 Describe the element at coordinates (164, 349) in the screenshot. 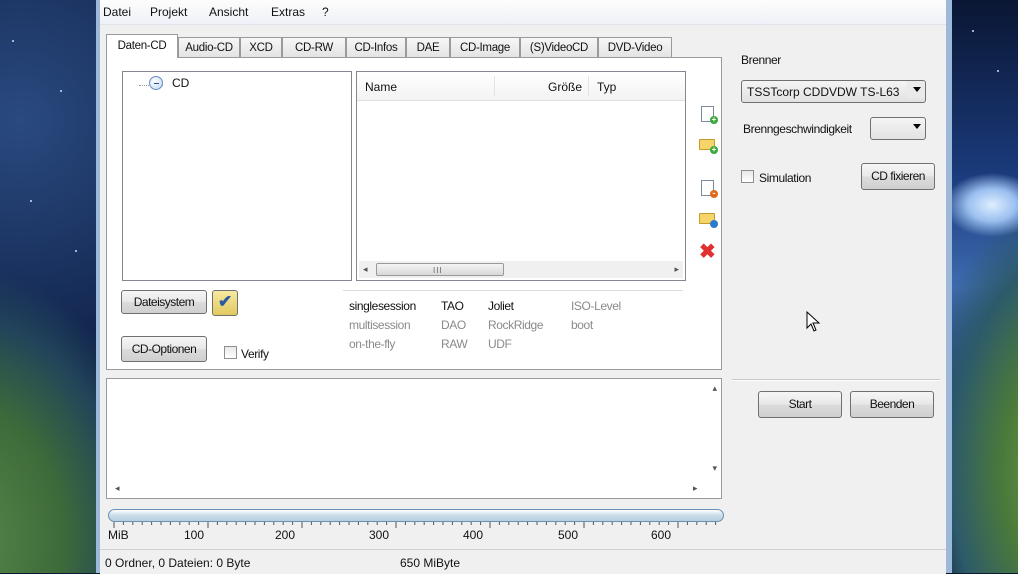

I see `cd-options-button: CD-Optionen` at that location.